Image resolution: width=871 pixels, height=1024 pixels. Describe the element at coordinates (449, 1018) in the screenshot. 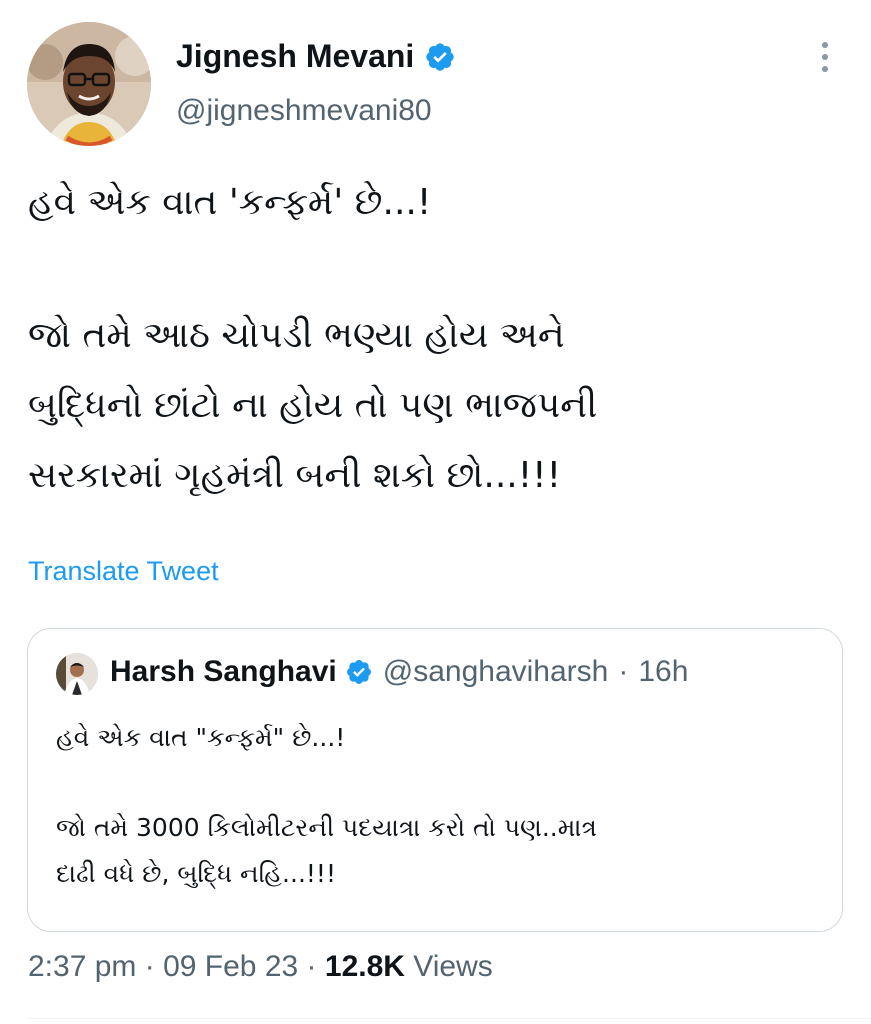

I see `divider` at that location.